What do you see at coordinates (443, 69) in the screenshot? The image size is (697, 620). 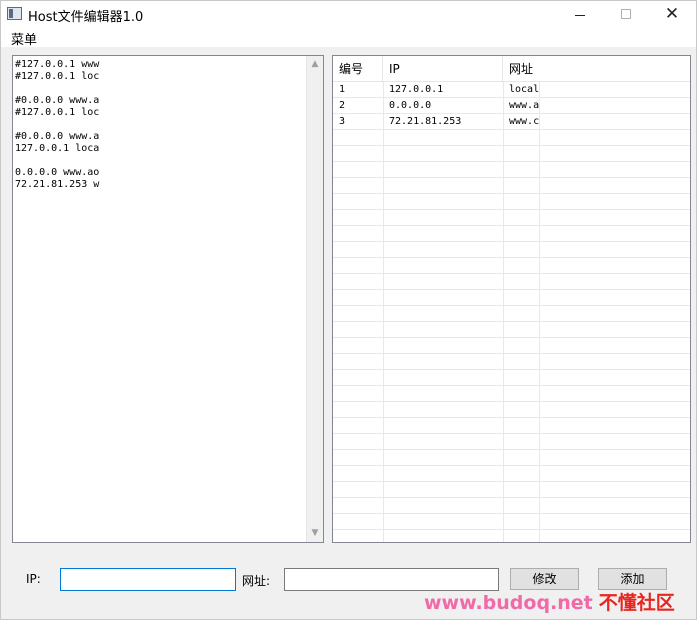 I see `header-ip: IP` at bounding box center [443, 69].